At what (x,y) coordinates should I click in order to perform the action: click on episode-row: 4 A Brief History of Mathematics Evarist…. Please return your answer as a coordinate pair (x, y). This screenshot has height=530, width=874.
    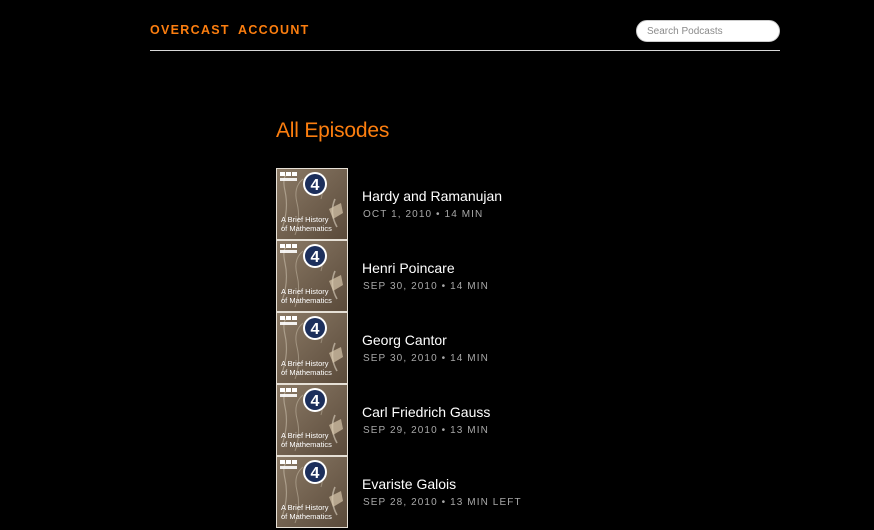
    Looking at the image, I should click on (476, 492).